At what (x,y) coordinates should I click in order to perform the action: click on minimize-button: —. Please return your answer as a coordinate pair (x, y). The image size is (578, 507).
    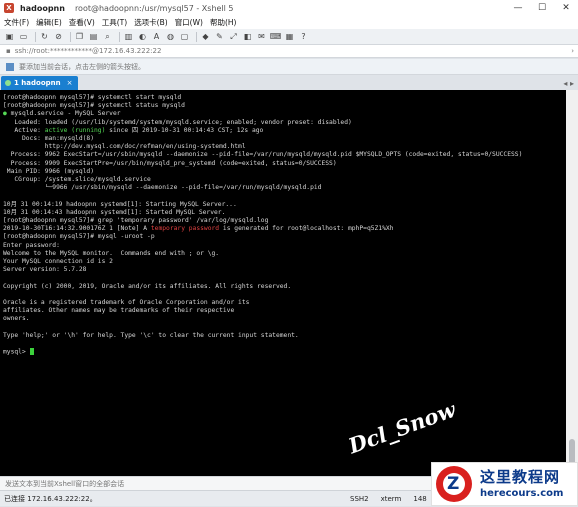
    Looking at the image, I should click on (518, 8).